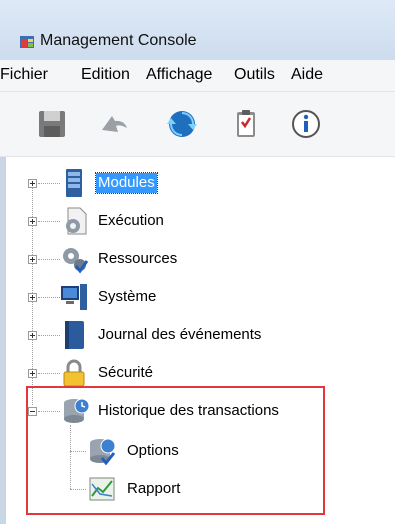  What do you see at coordinates (74, 335) in the screenshot?
I see `book-icon` at bounding box center [74, 335].